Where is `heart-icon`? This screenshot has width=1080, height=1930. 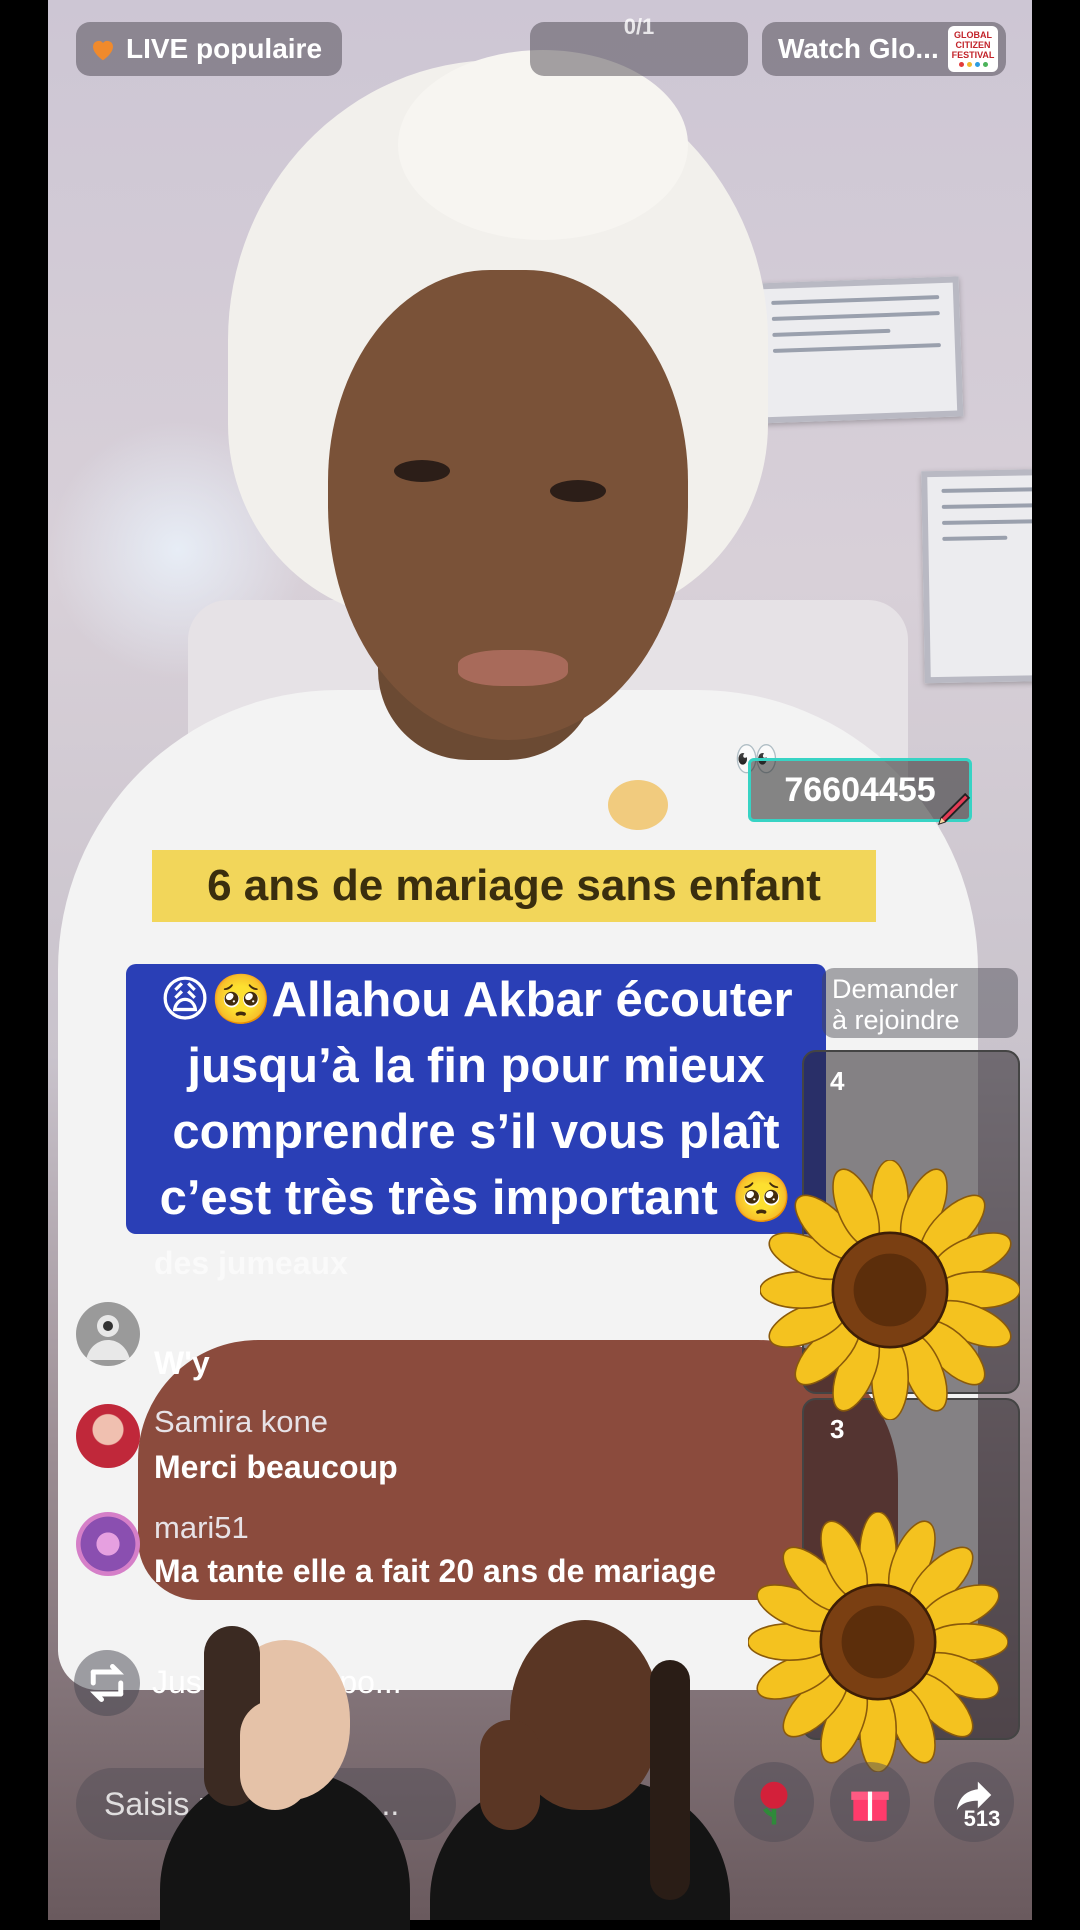 heart-icon is located at coordinates (103, 50).